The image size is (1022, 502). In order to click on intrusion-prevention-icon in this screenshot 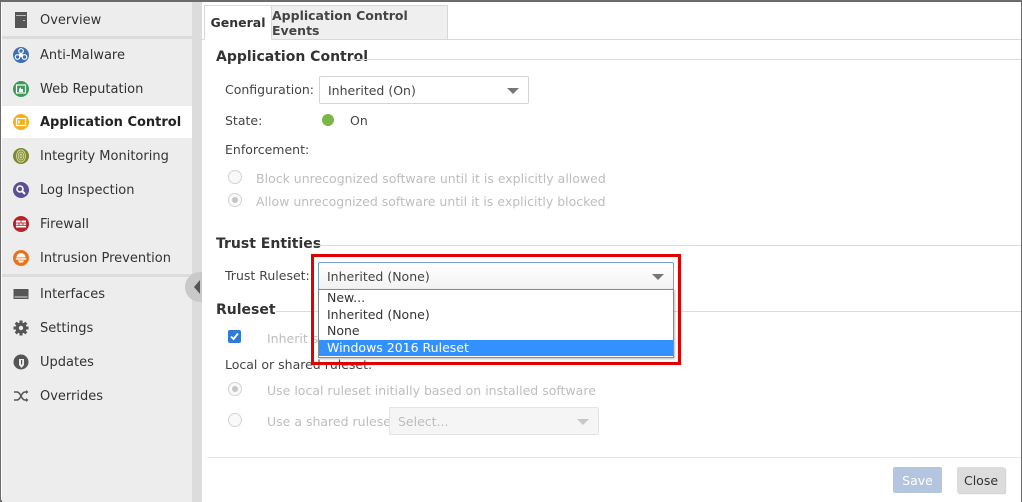, I will do `click(21, 258)`.